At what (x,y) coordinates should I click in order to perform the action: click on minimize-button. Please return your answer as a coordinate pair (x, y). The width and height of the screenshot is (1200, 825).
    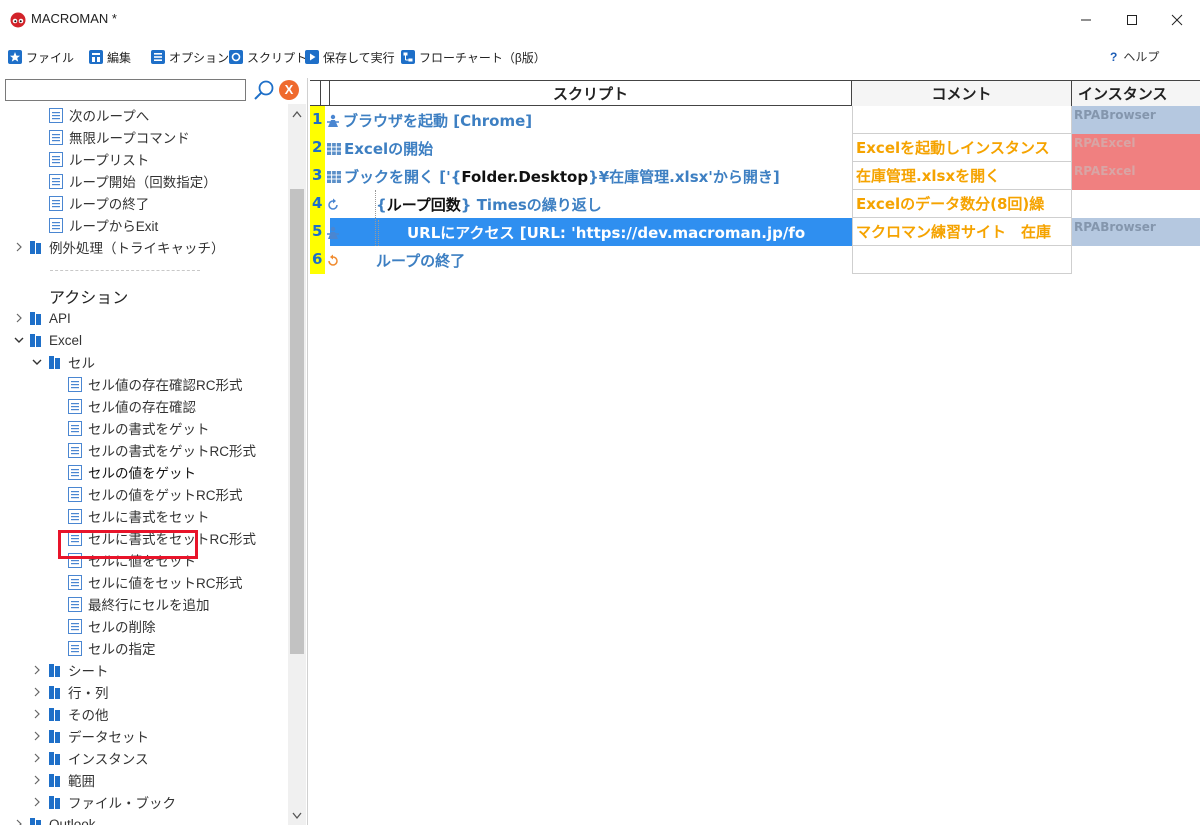
    Looking at the image, I should click on (1086, 20).